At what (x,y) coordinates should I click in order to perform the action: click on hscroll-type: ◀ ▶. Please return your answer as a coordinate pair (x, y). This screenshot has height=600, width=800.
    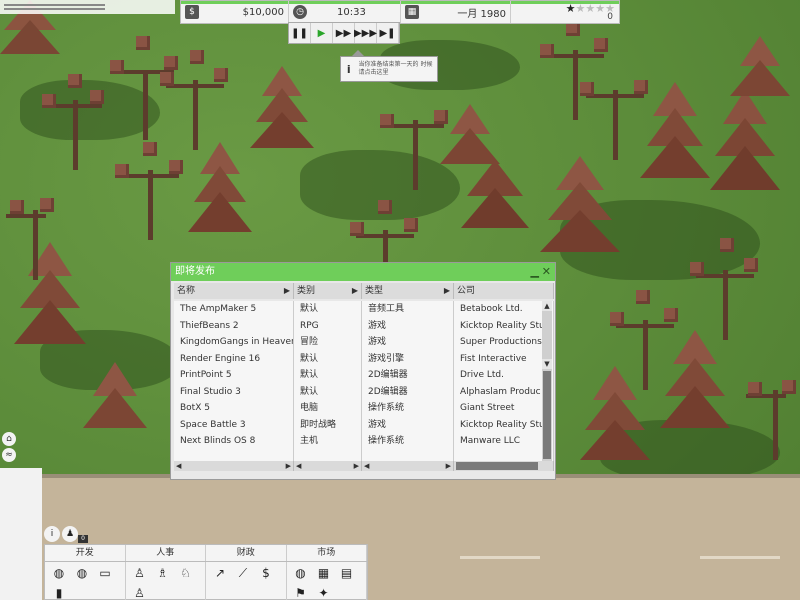
    Looking at the image, I should click on (408, 466).